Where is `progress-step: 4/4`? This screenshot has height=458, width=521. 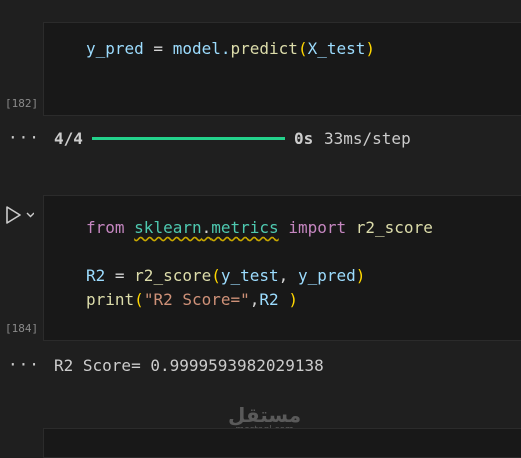
progress-step: 4/4 is located at coordinates (68, 138).